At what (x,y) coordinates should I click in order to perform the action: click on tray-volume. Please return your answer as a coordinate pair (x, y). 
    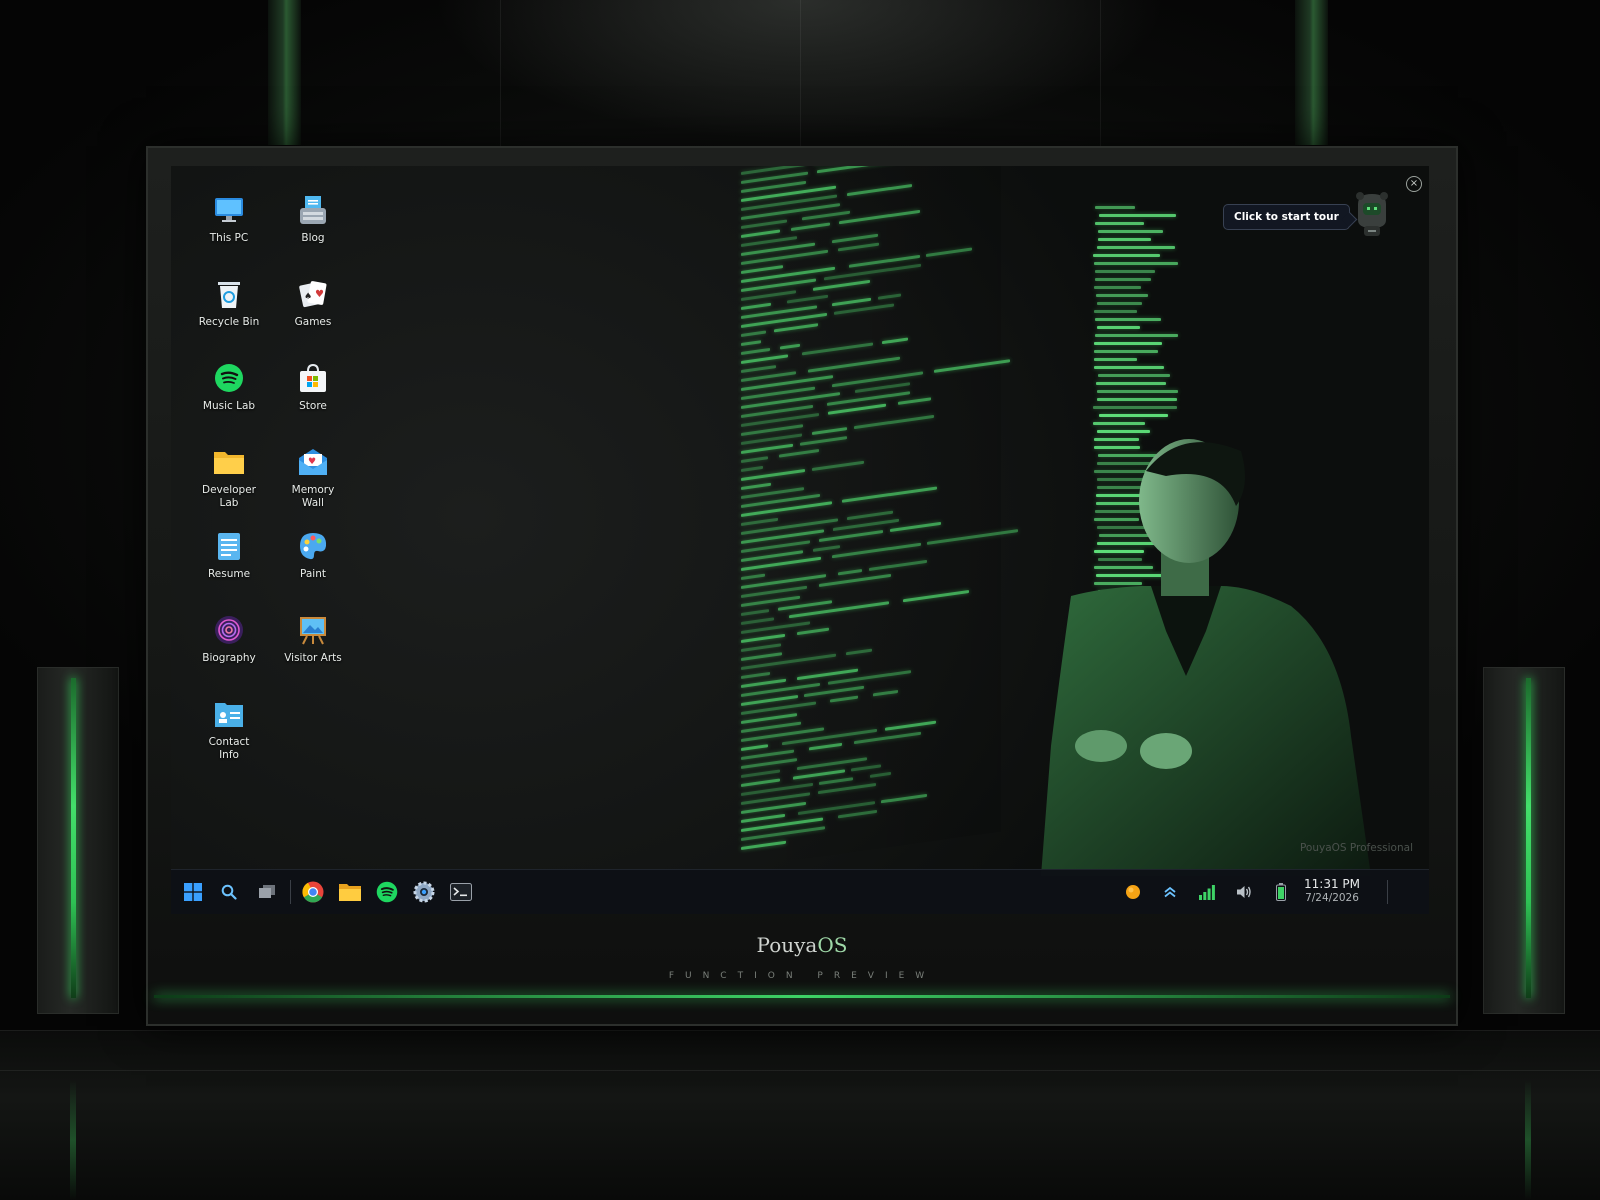
    Looking at the image, I should click on (1244, 892).